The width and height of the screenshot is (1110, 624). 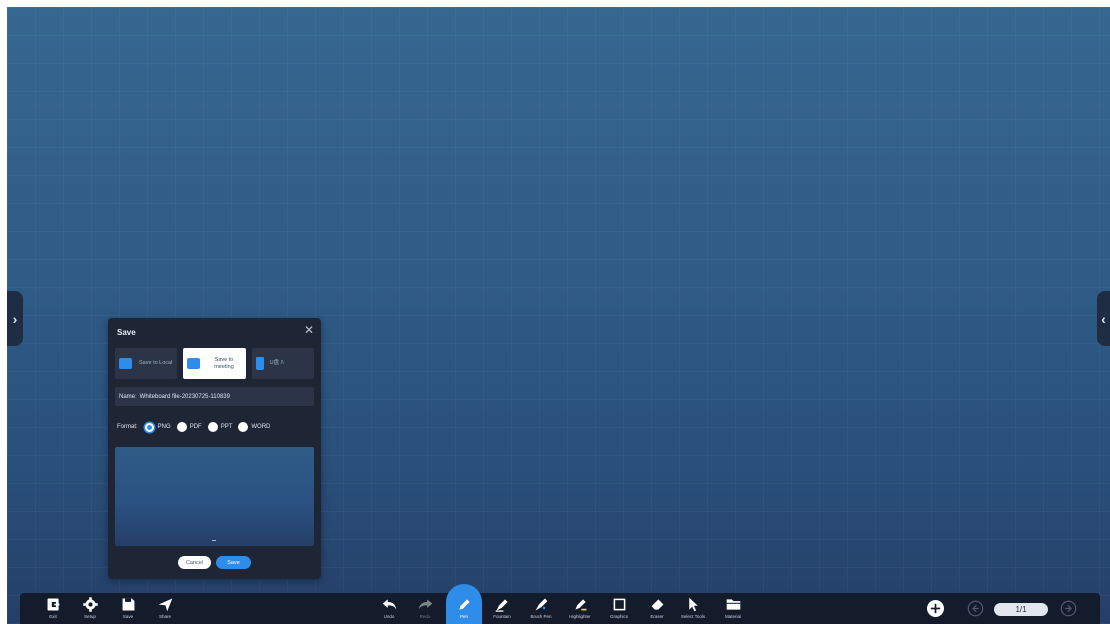 I want to click on save-destination-options: Save to Local Save to meeting U盘 /\, so click(x=214, y=363).